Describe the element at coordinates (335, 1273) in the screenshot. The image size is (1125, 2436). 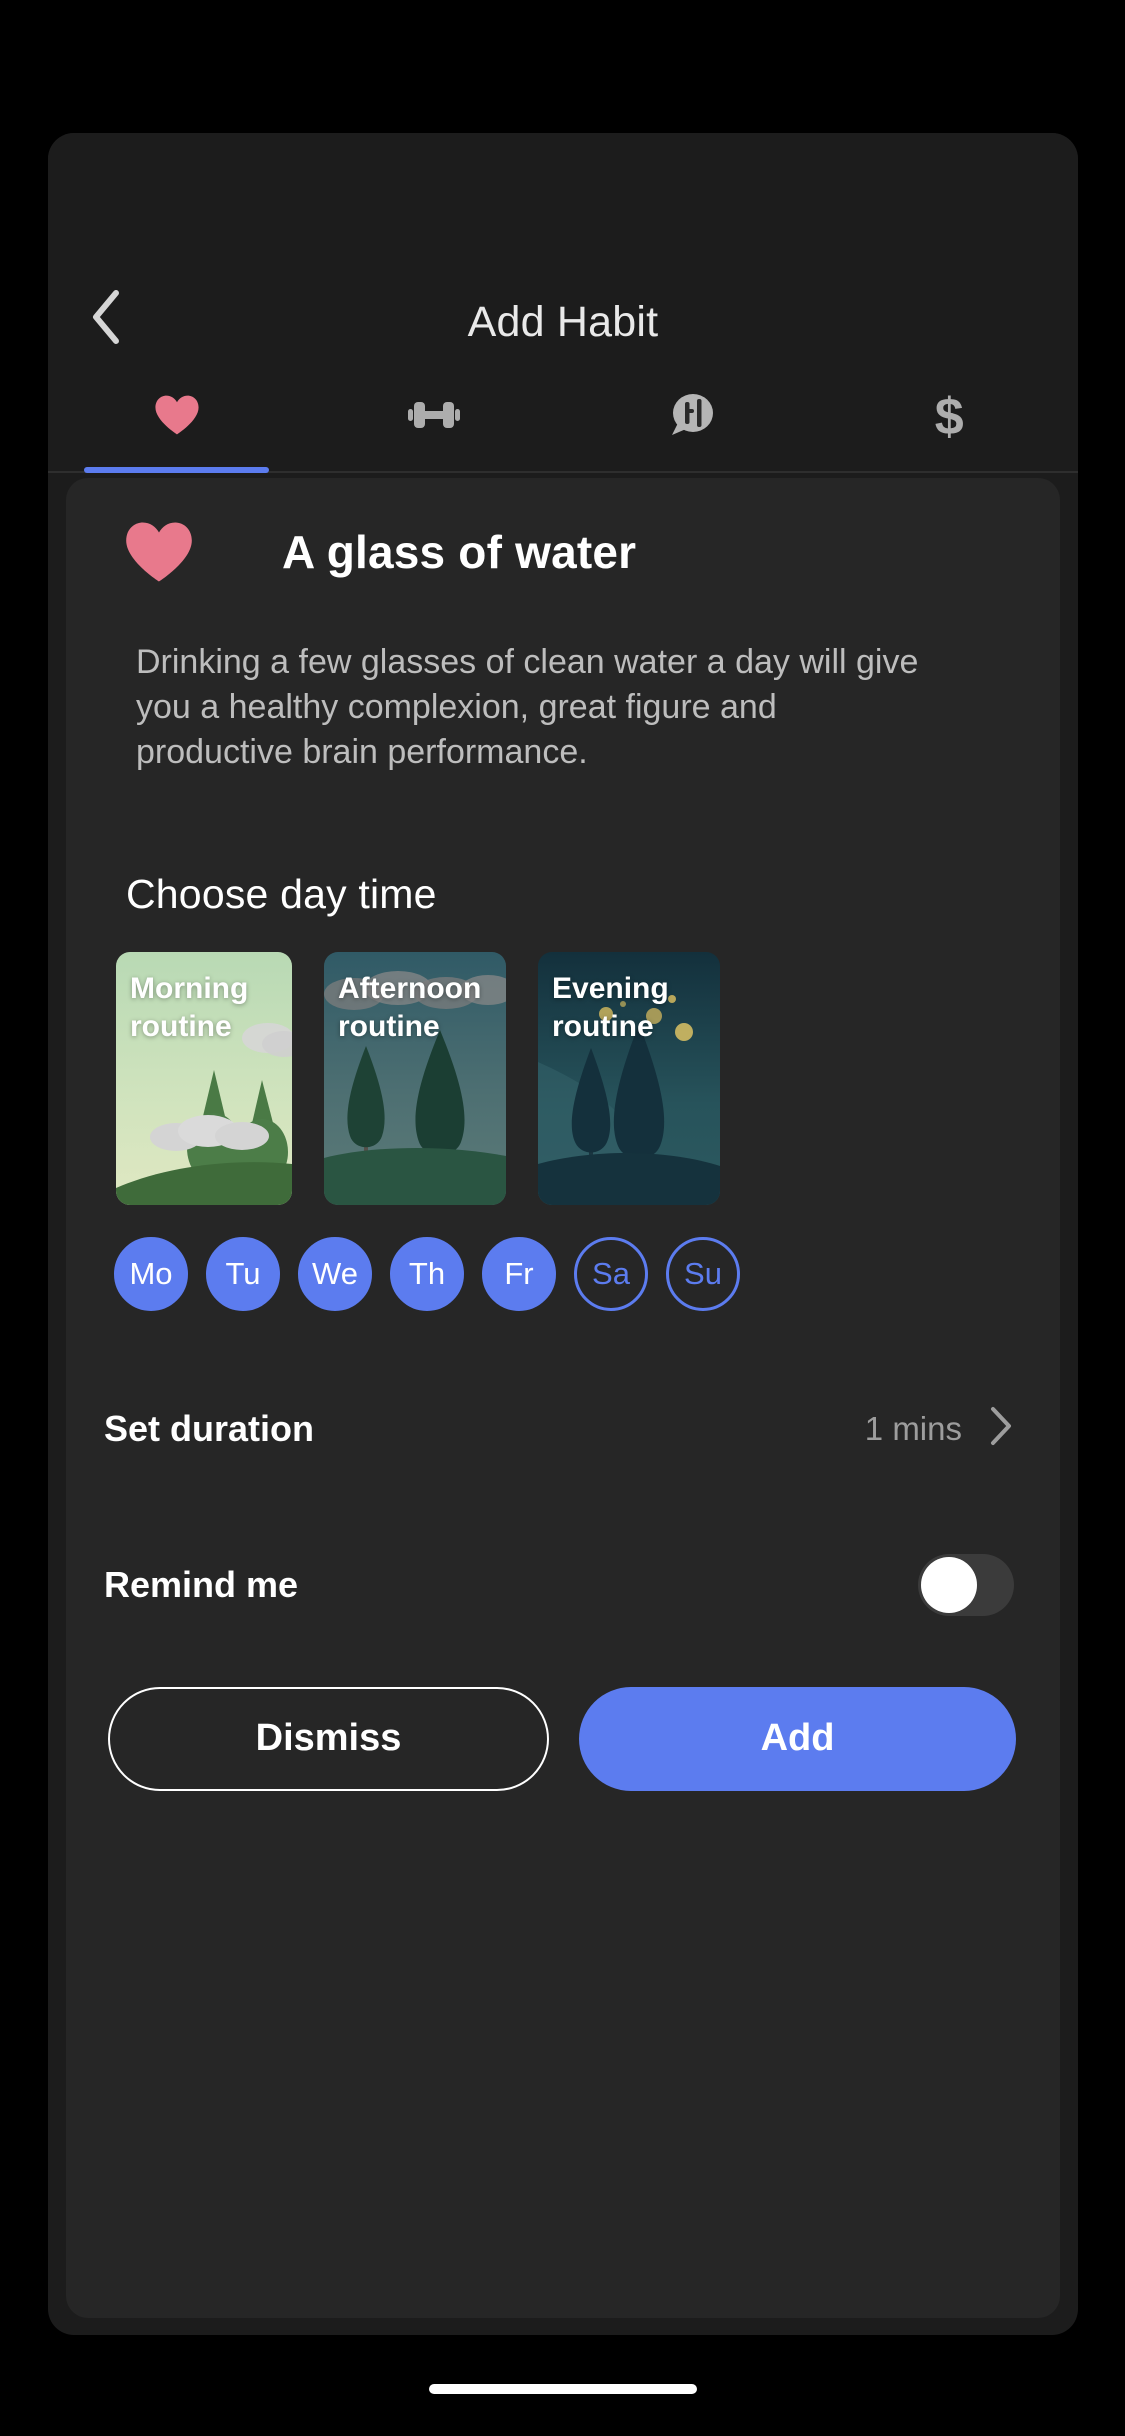
I see `weekday-chip-we: We` at that location.